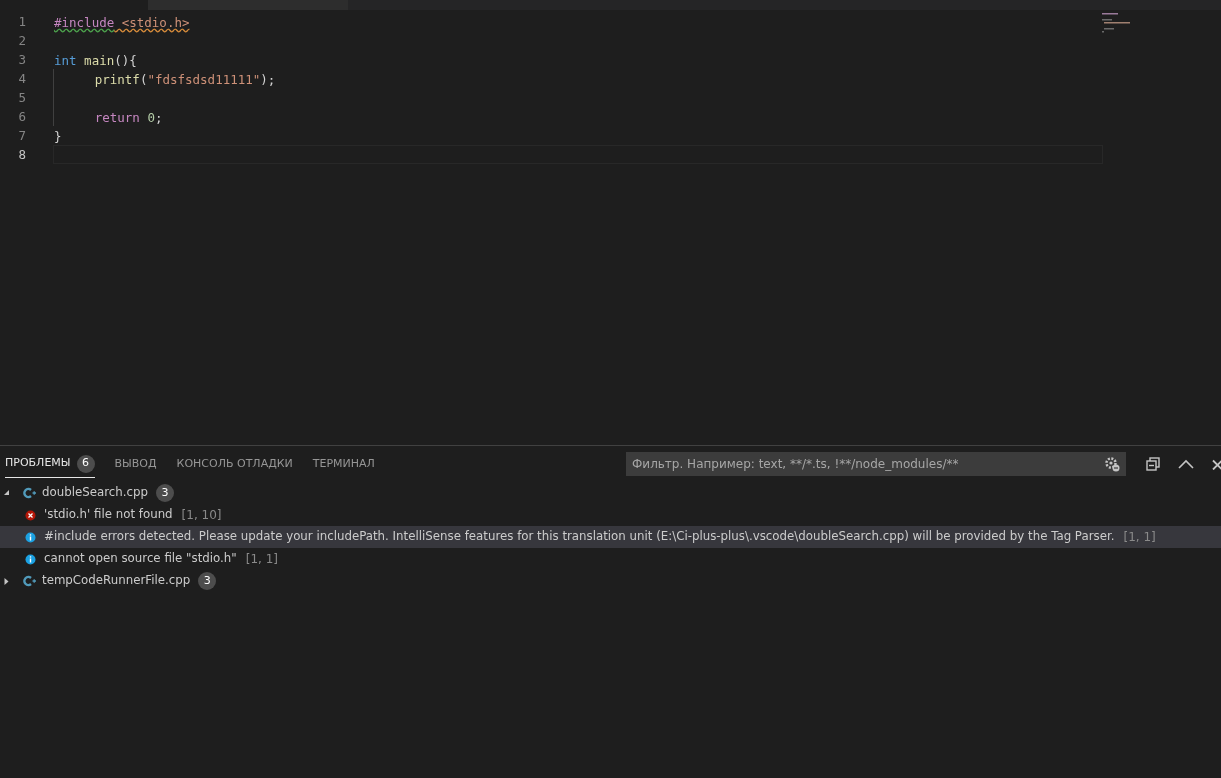 The height and width of the screenshot is (778, 1221). I want to click on line-number: 2, so click(22, 41).